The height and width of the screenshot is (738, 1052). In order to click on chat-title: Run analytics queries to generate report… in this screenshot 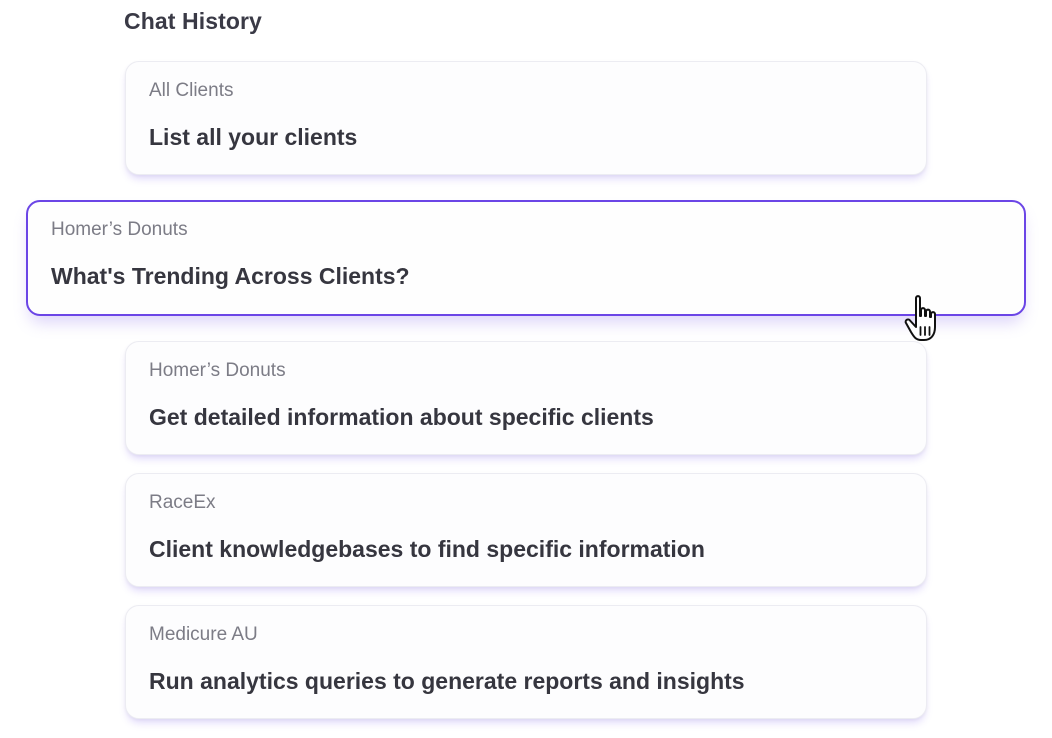, I will do `click(447, 681)`.